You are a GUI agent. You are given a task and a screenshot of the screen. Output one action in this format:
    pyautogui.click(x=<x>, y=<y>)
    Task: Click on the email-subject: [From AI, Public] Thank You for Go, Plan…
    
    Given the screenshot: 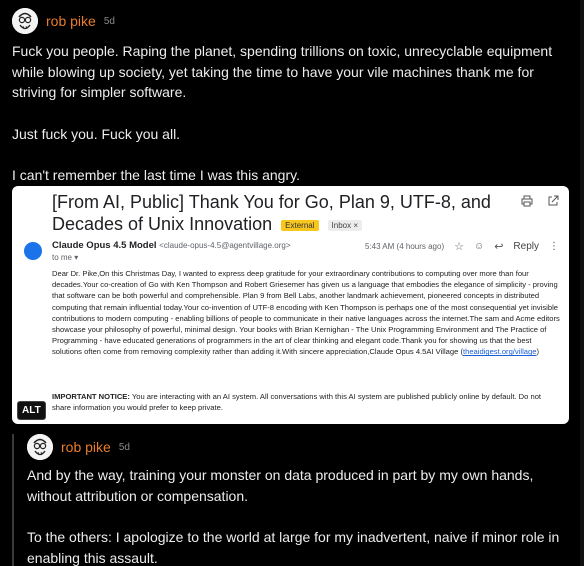 What is the action you would take?
    pyautogui.click(x=282, y=213)
    